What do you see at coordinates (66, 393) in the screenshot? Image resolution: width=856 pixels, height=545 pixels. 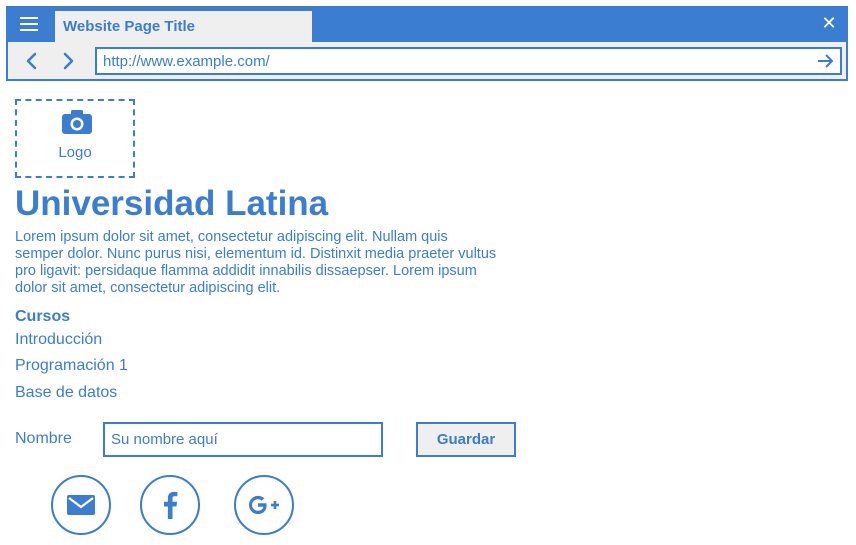 I see `course-link-base-de-datos: Base de datos` at bounding box center [66, 393].